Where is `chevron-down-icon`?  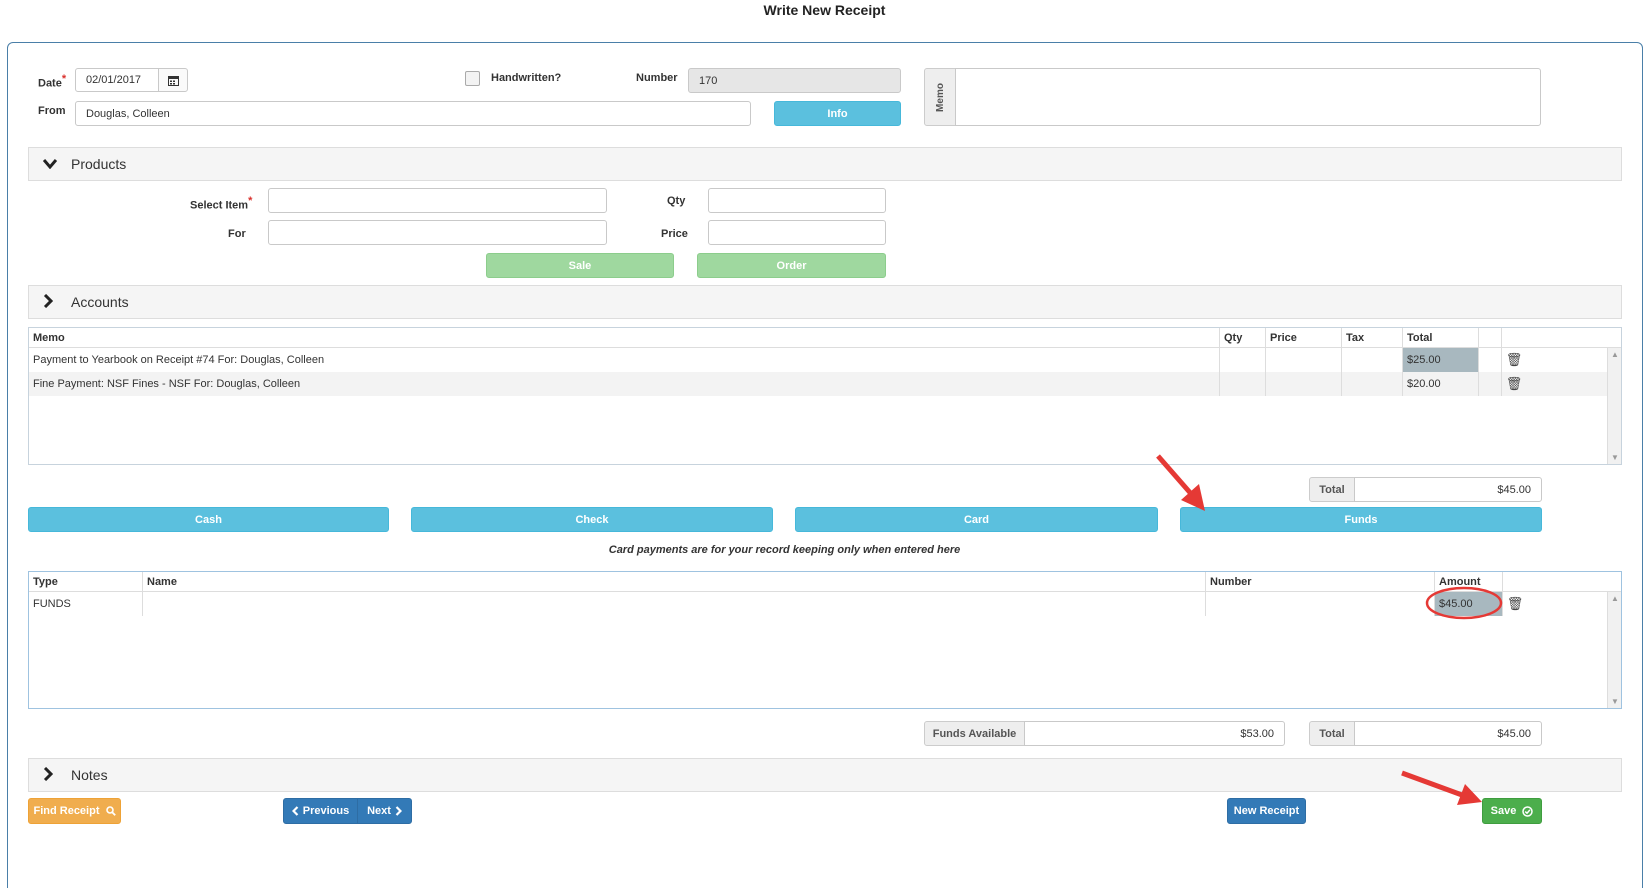 chevron-down-icon is located at coordinates (50, 164).